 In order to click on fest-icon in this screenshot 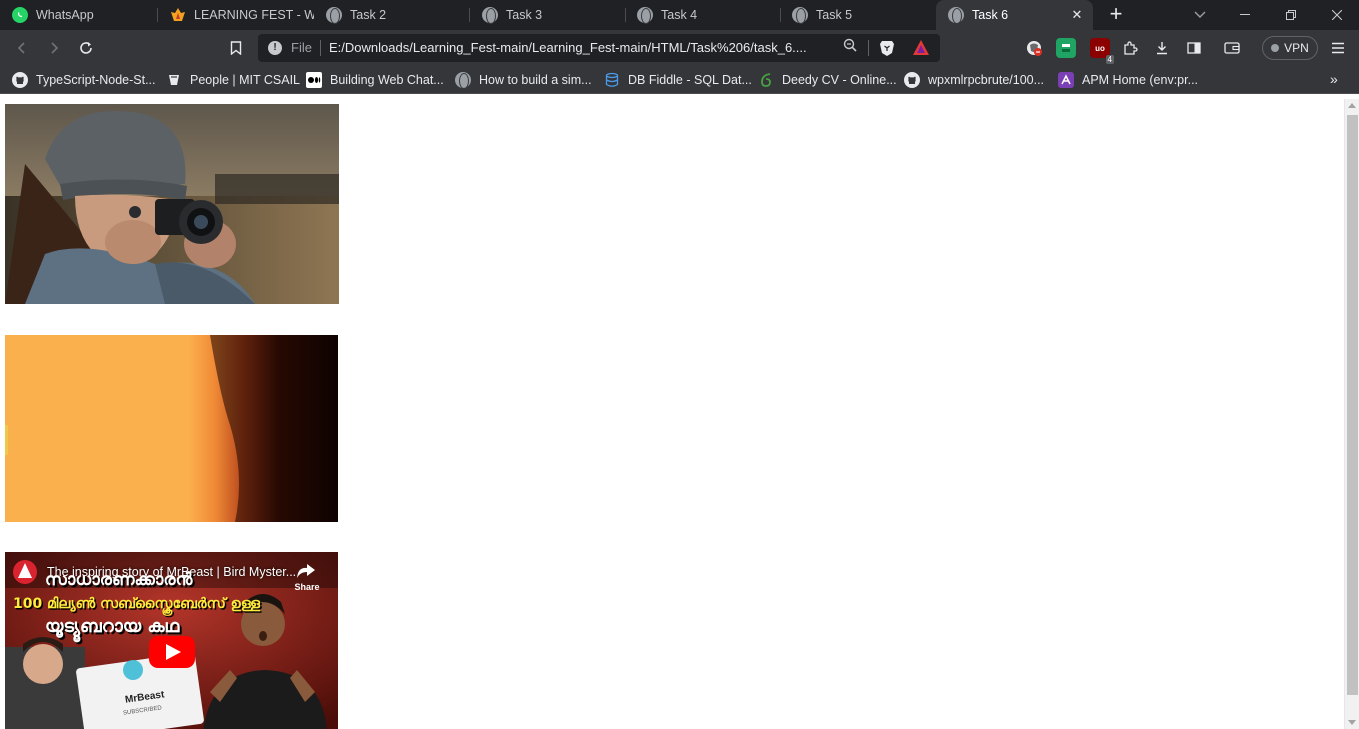, I will do `click(178, 15)`.